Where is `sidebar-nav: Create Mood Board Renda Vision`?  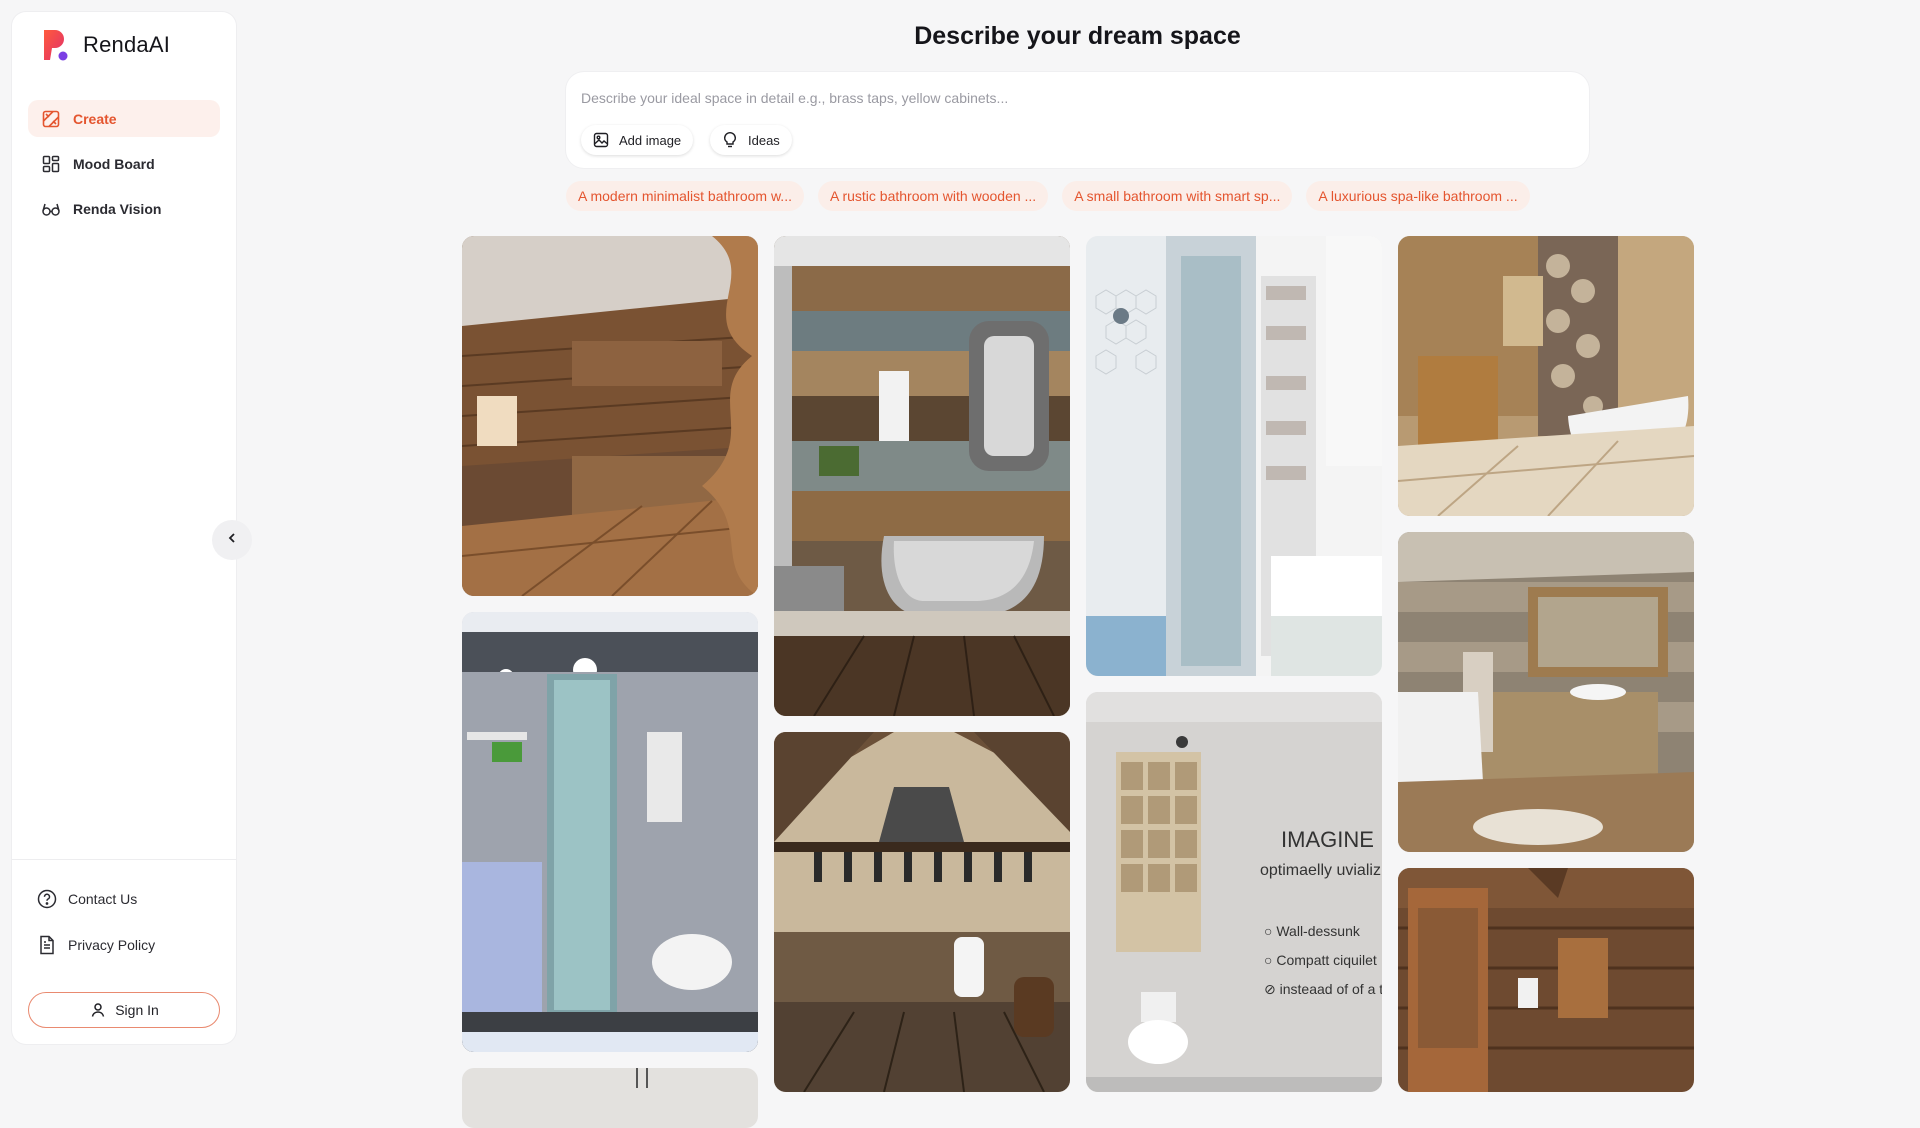 sidebar-nav: Create Mood Board Renda Vision is located at coordinates (124, 167).